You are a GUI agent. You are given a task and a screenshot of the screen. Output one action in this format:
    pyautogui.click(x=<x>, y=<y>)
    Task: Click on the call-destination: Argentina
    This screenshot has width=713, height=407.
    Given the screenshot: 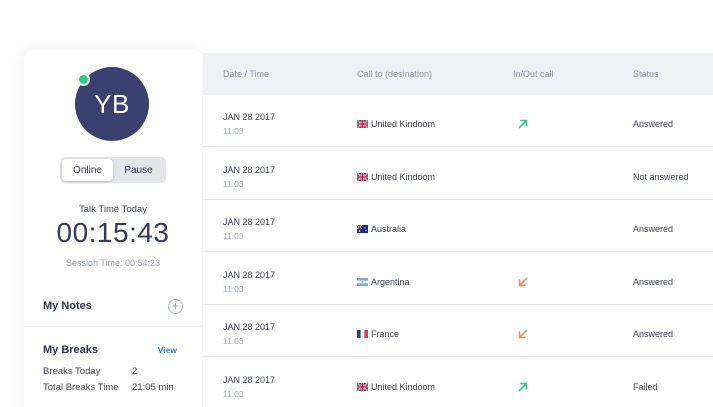 What is the action you would take?
    pyautogui.click(x=383, y=282)
    